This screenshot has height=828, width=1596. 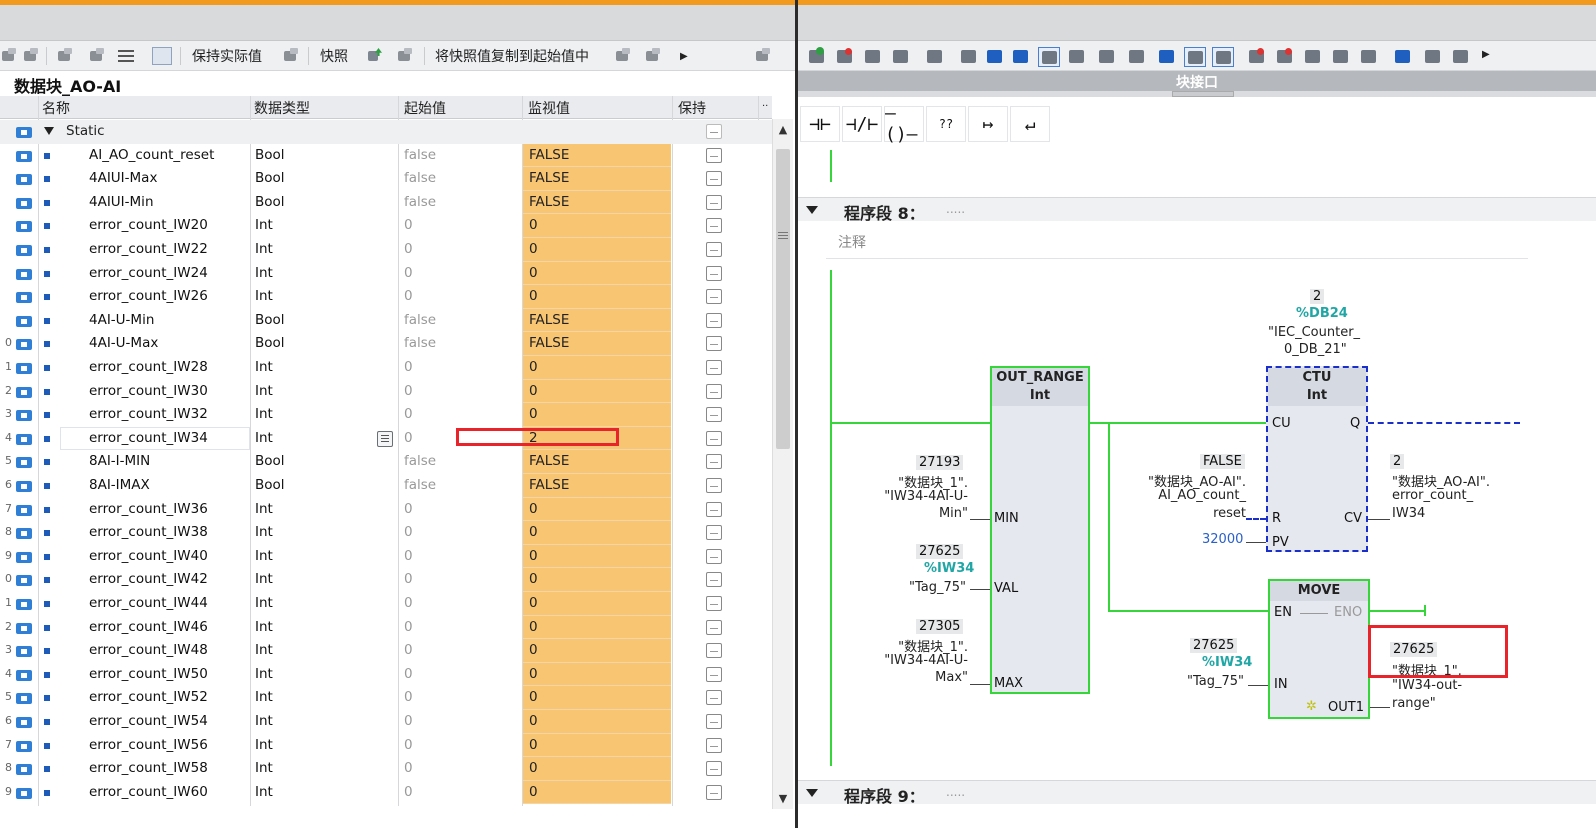 I want to click on outdent-icon, so click(x=1461, y=57).